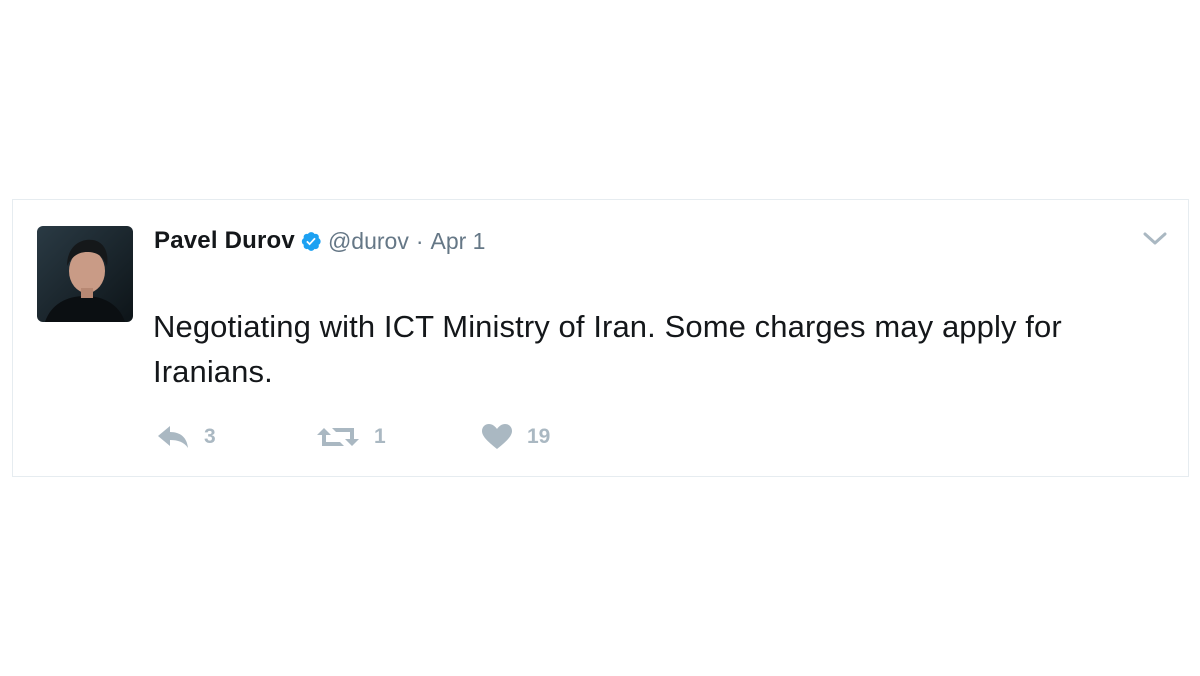 The width and height of the screenshot is (1200, 676). I want to click on retweet-count: 1, so click(380, 436).